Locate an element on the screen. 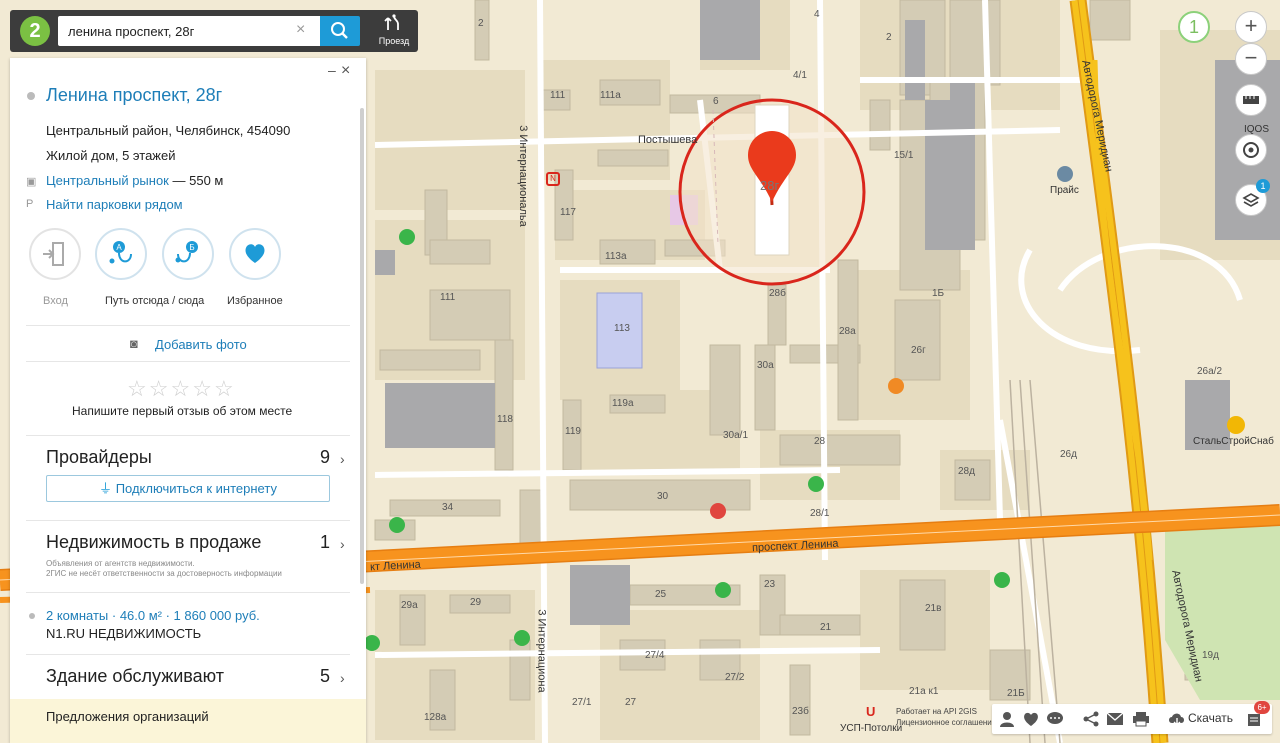 The image size is (1280, 743). house-number: 4/1 is located at coordinates (800, 75).